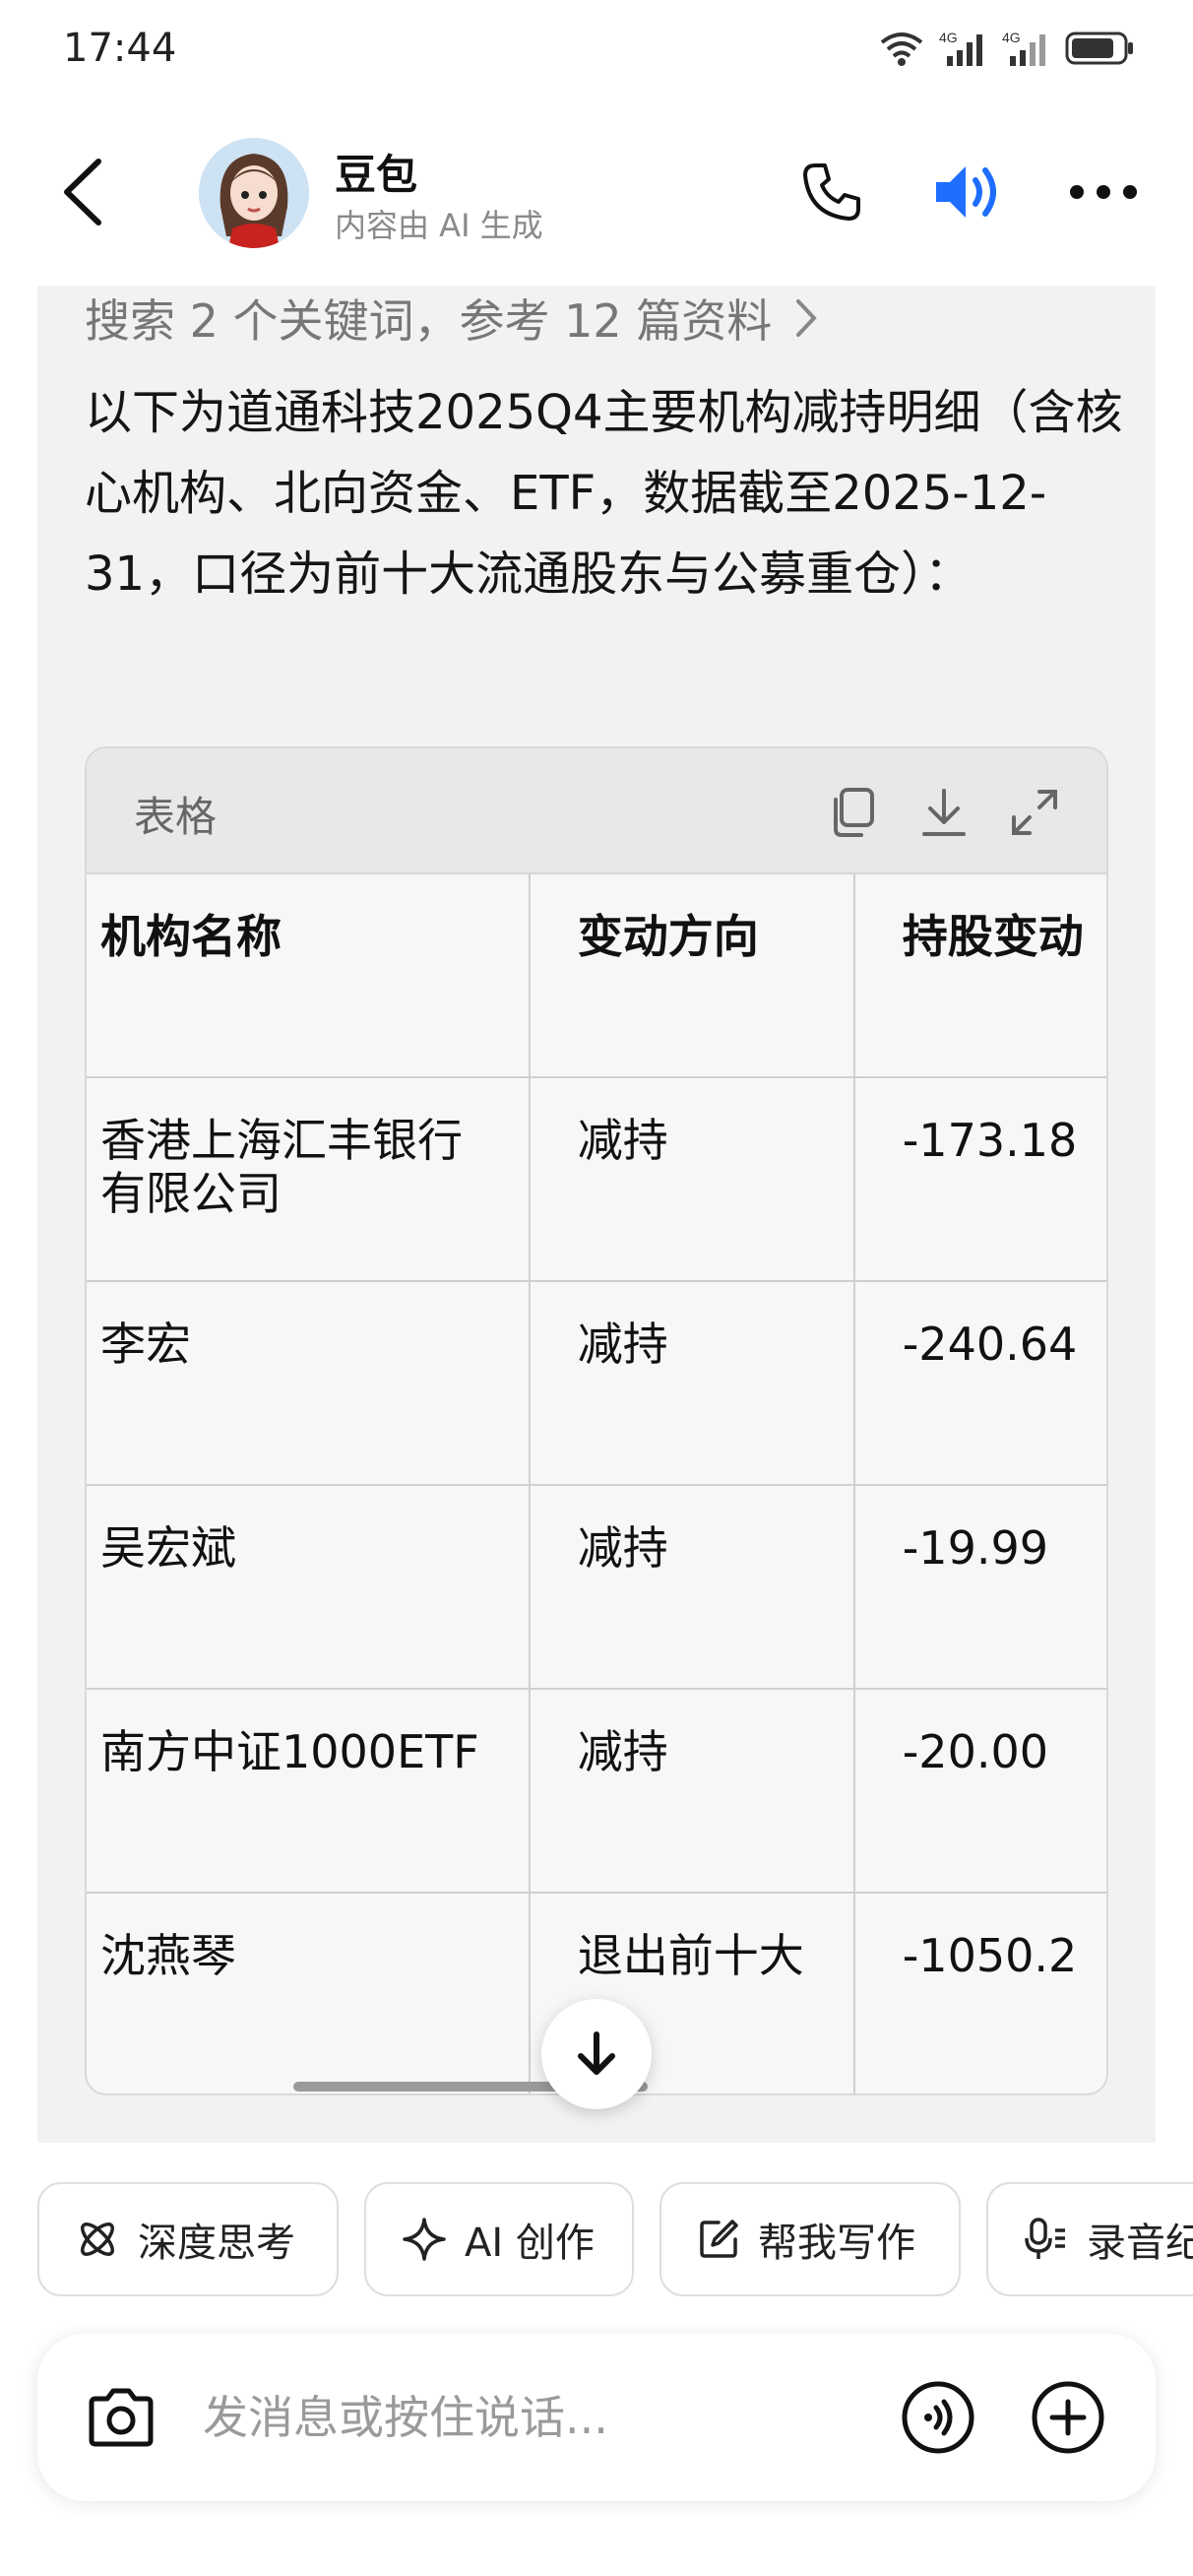  I want to click on sparkle-icon, so click(424, 2239).